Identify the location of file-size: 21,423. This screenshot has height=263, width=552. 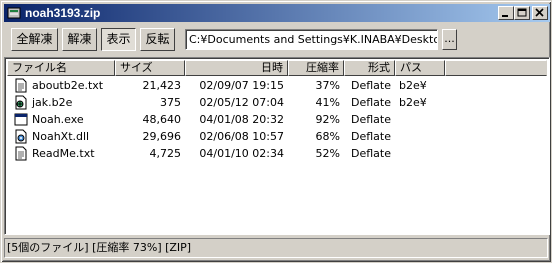
(162, 85).